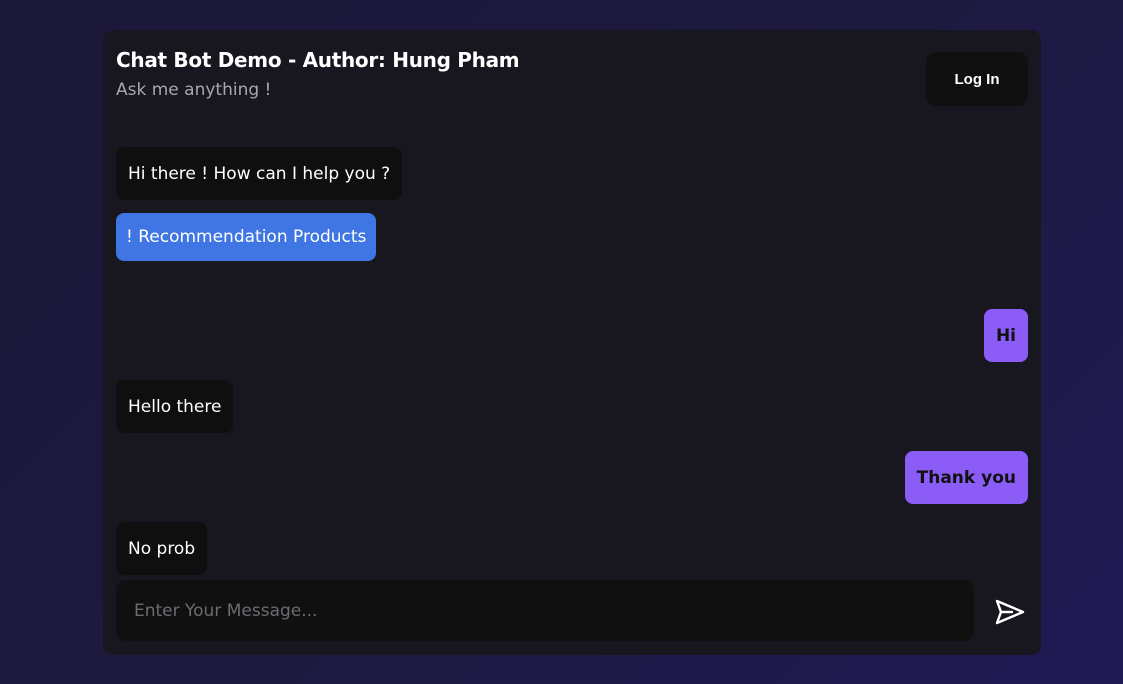 The image size is (1123, 684). I want to click on user-message: Thank you, so click(966, 477).